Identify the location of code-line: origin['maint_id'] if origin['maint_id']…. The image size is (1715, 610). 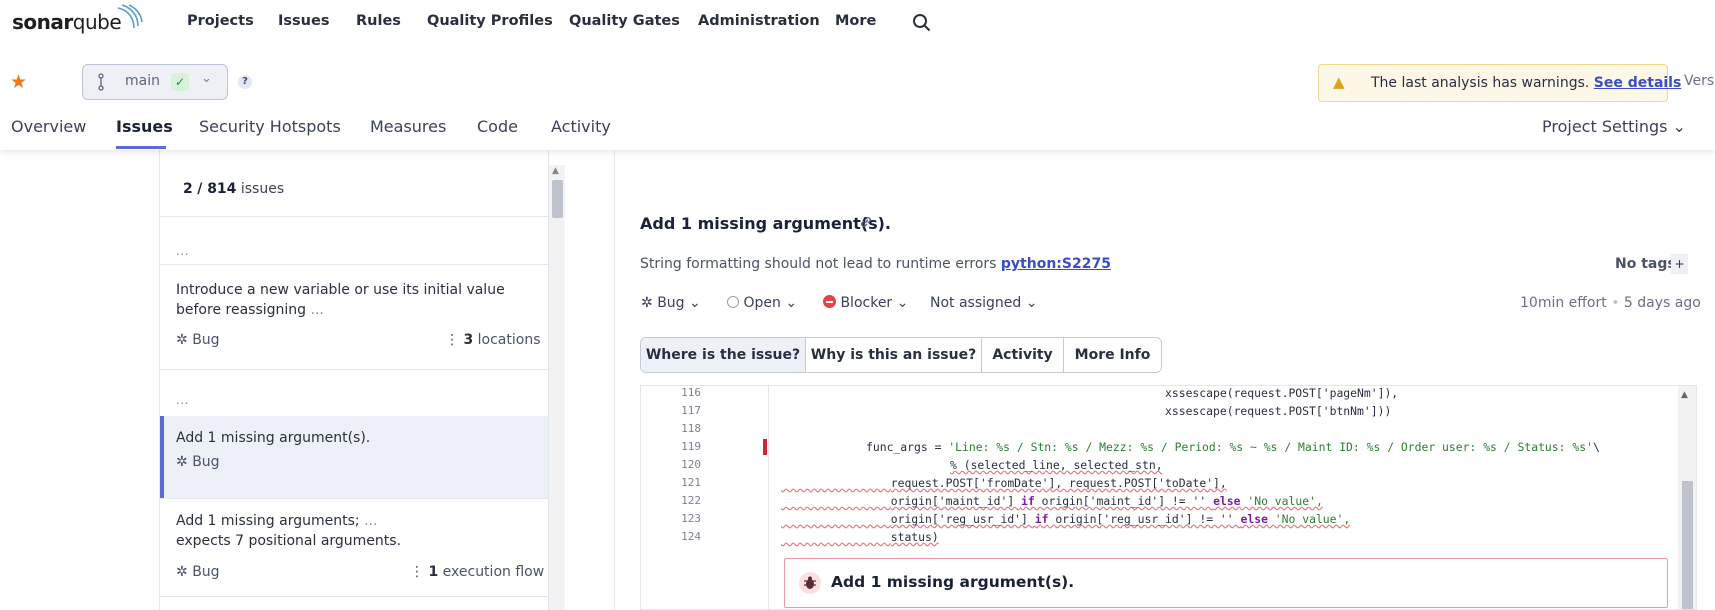
(1052, 501).